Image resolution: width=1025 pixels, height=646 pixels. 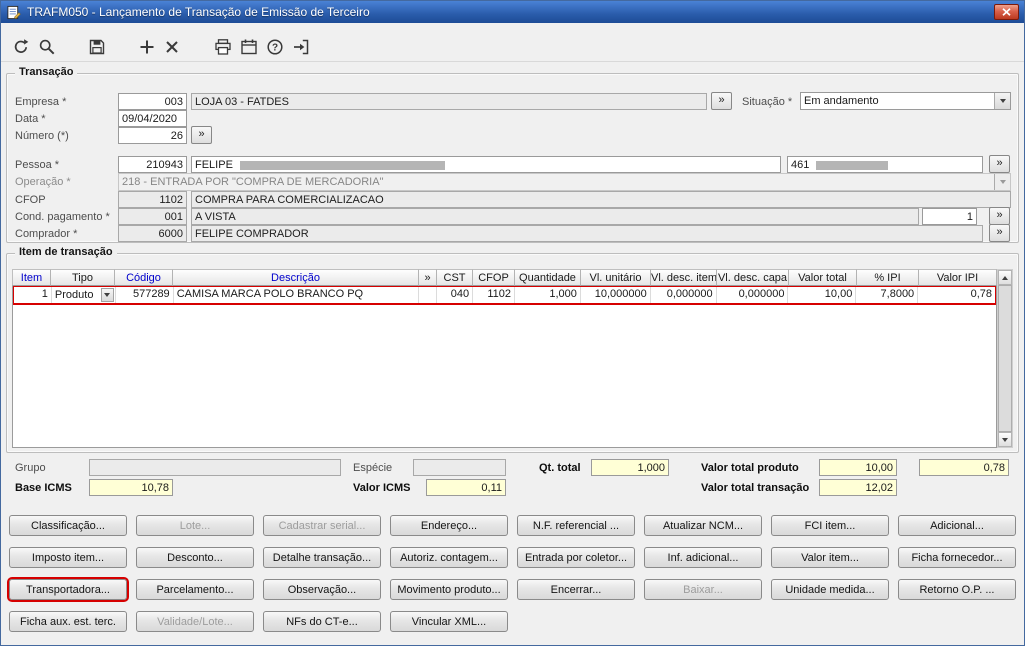 I want to click on empresa-label: Empresa *, so click(x=41, y=102).